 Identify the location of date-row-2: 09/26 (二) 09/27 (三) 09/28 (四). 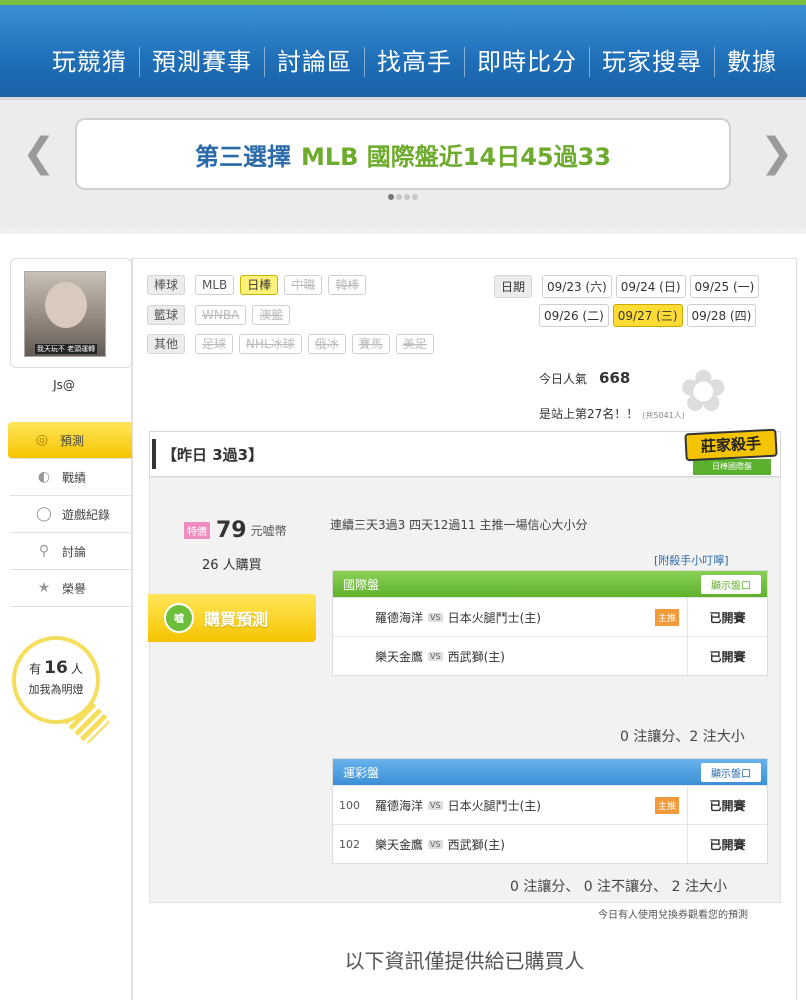
(649, 315).